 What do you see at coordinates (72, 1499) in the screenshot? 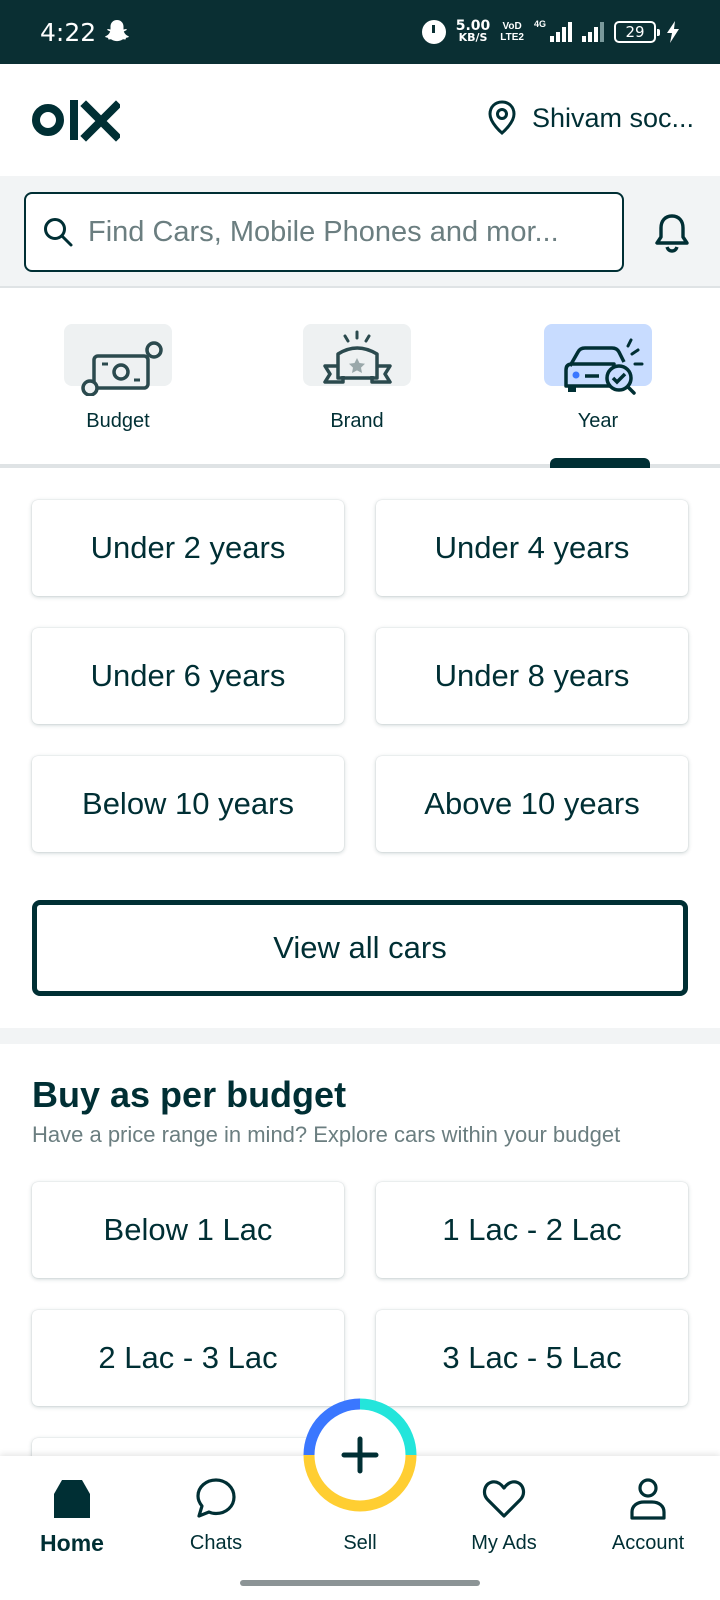
I see `home-icon` at bounding box center [72, 1499].